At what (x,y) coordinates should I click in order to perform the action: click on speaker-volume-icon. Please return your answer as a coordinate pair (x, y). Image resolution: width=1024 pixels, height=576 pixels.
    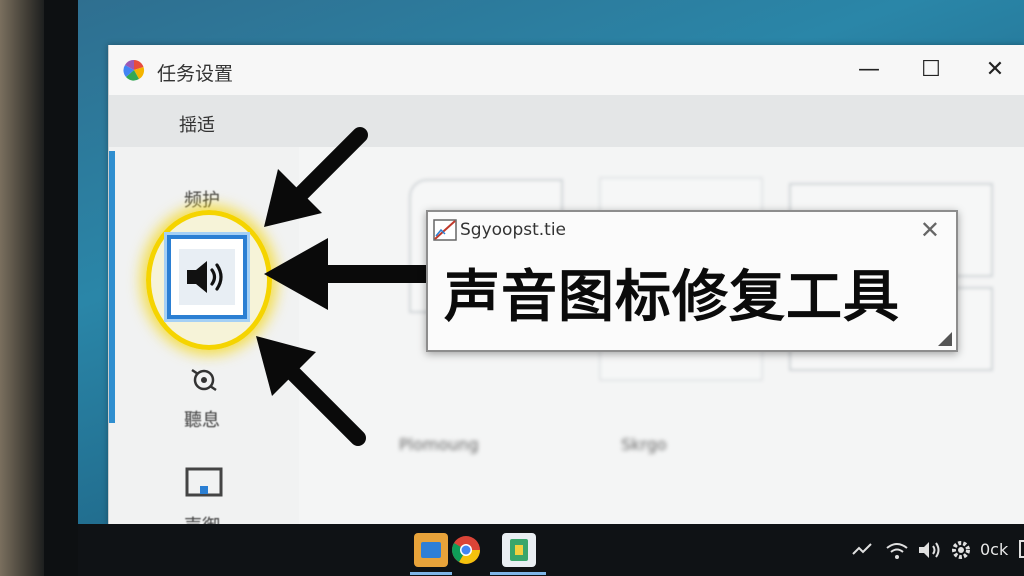
    Looking at the image, I should click on (205, 277).